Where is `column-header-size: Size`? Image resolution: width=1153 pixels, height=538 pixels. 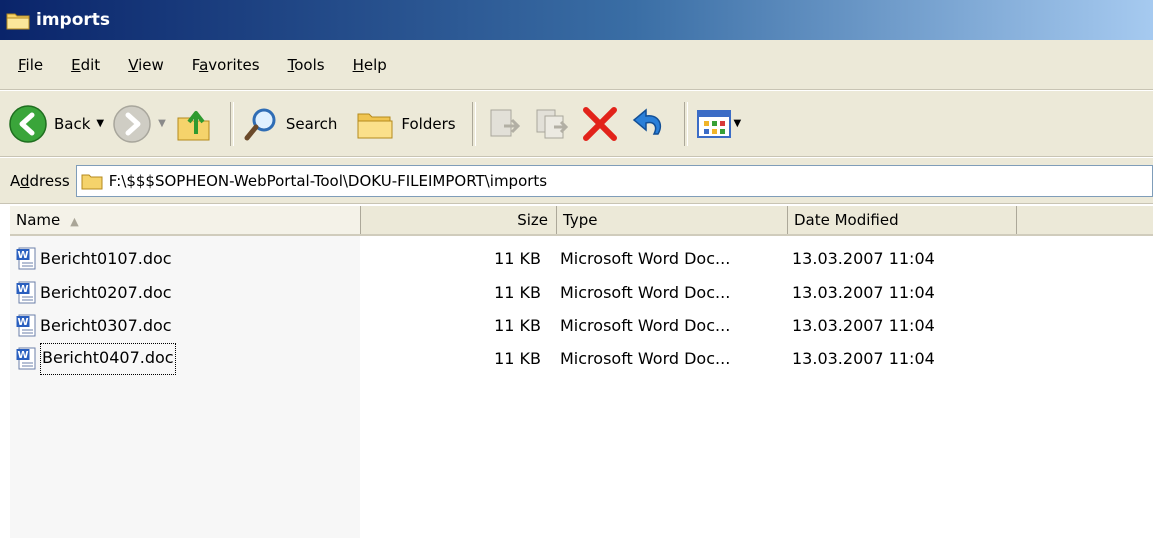
column-header-size: Size is located at coordinates (459, 220).